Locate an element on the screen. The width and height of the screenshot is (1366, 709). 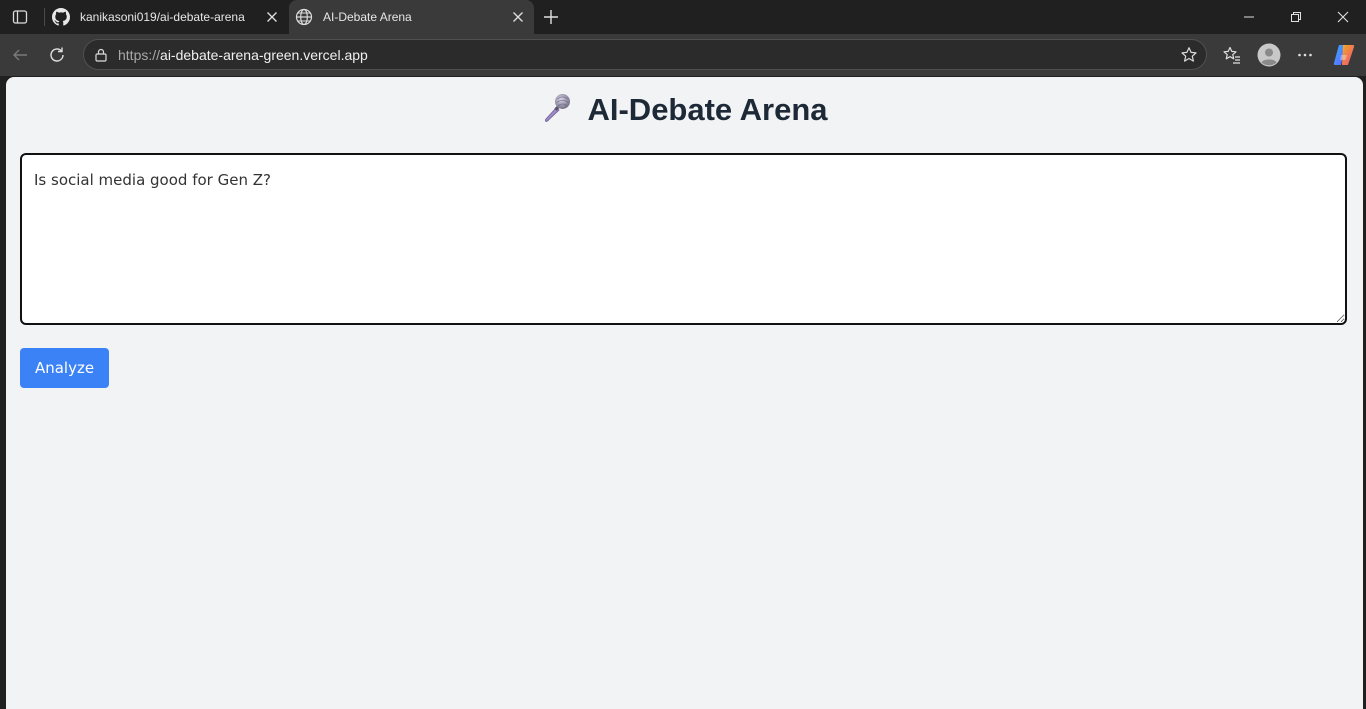
close-window-button is located at coordinates (1343, 17).